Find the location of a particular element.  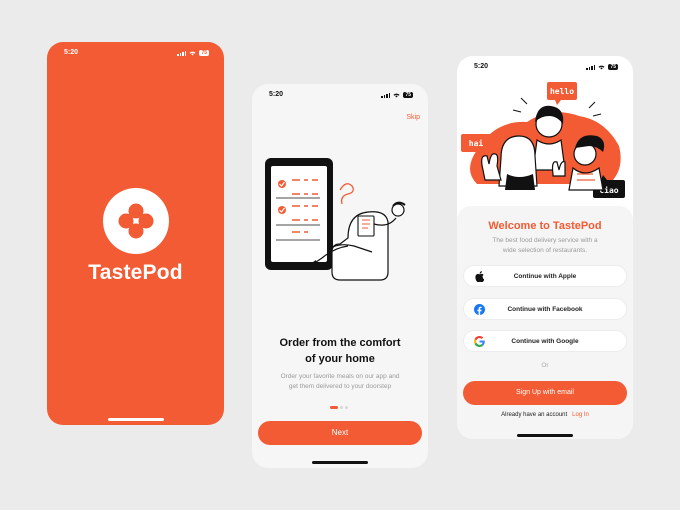

button-label: Continue with Apple is located at coordinates (545, 276).